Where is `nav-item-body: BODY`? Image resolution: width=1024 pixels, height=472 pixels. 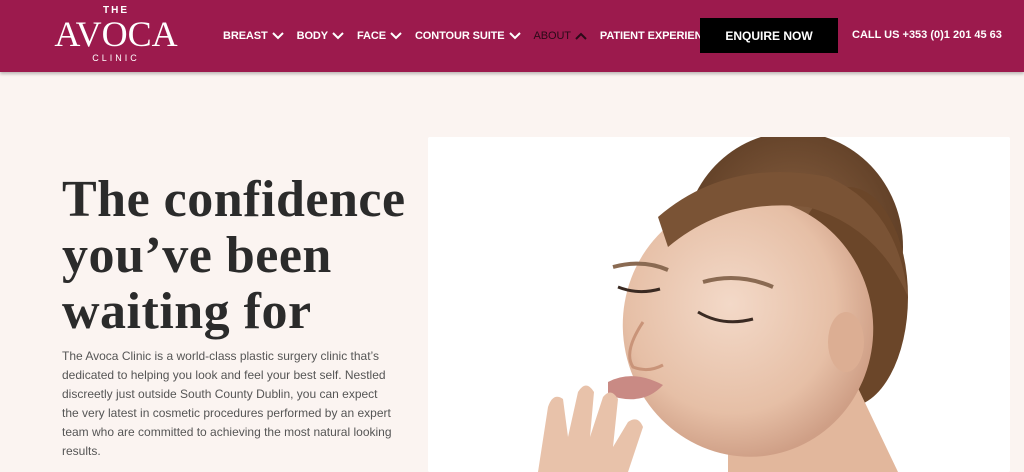
nav-item-body: BODY is located at coordinates (321, 36).